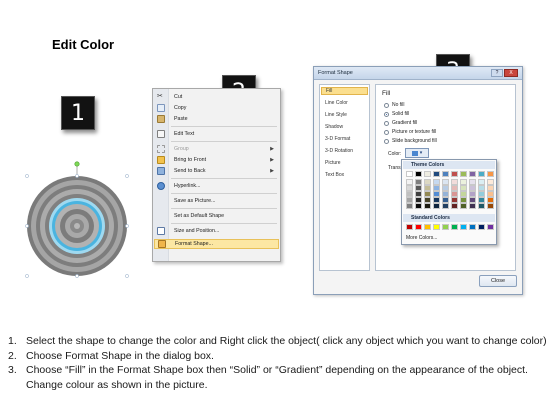  Describe the element at coordinates (333, 163) in the screenshot. I see `nav-item-picture: Picture` at that location.